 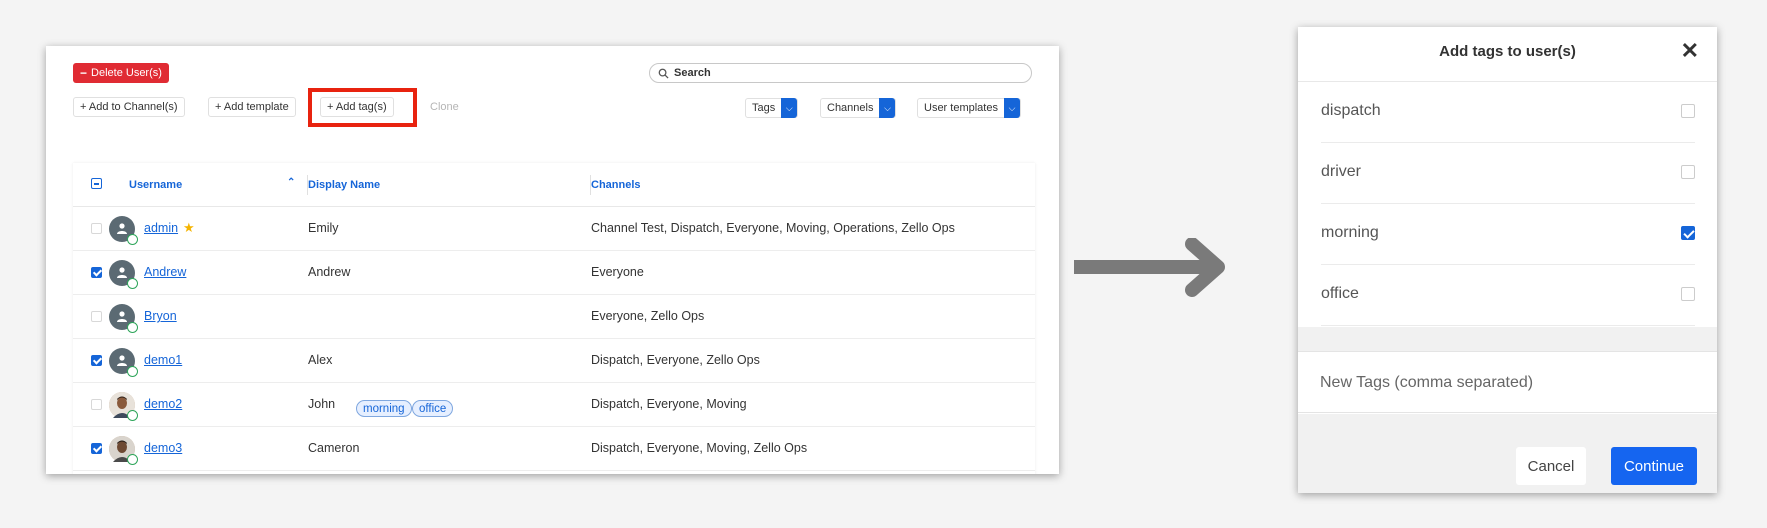 What do you see at coordinates (96, 183) in the screenshot?
I see `select-all-checkbox` at bounding box center [96, 183].